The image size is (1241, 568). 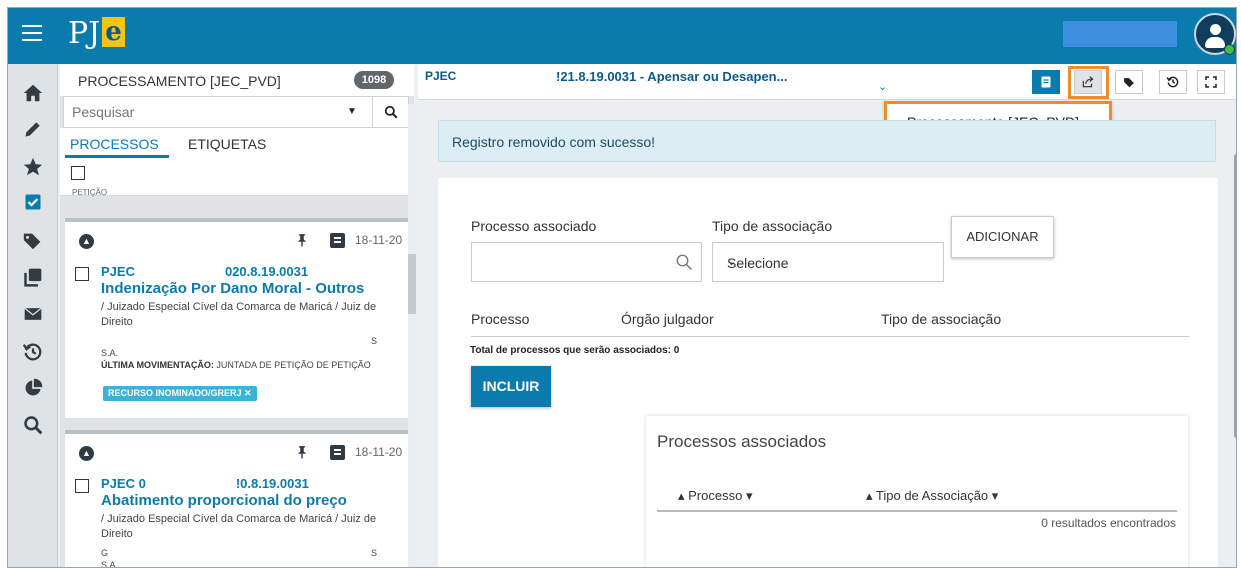 I want to click on list-header: PROCESSAMENTO [JEC_PVD] 1098, so click(x=237, y=80).